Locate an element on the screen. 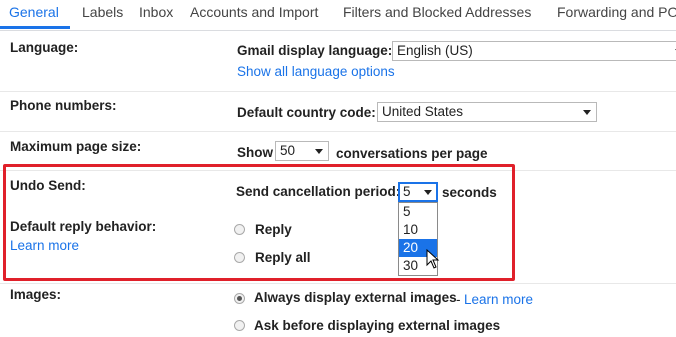 This screenshot has height=337, width=676. page-size-value: 50 is located at coordinates (288, 150).